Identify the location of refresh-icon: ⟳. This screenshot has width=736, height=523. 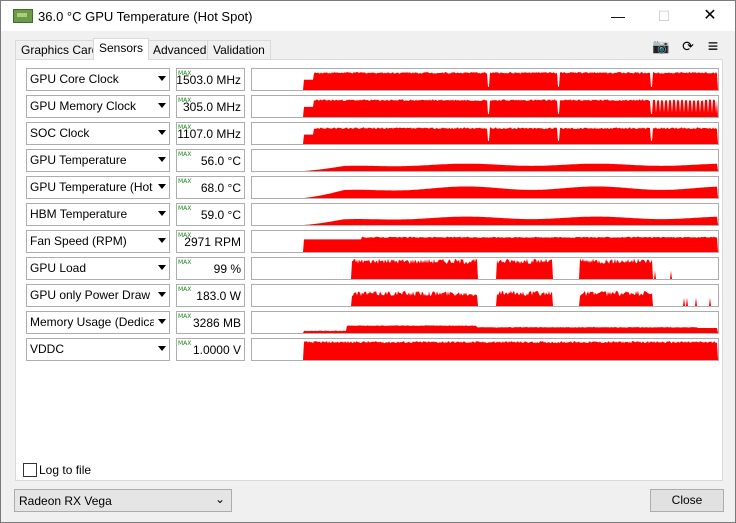
(688, 46).